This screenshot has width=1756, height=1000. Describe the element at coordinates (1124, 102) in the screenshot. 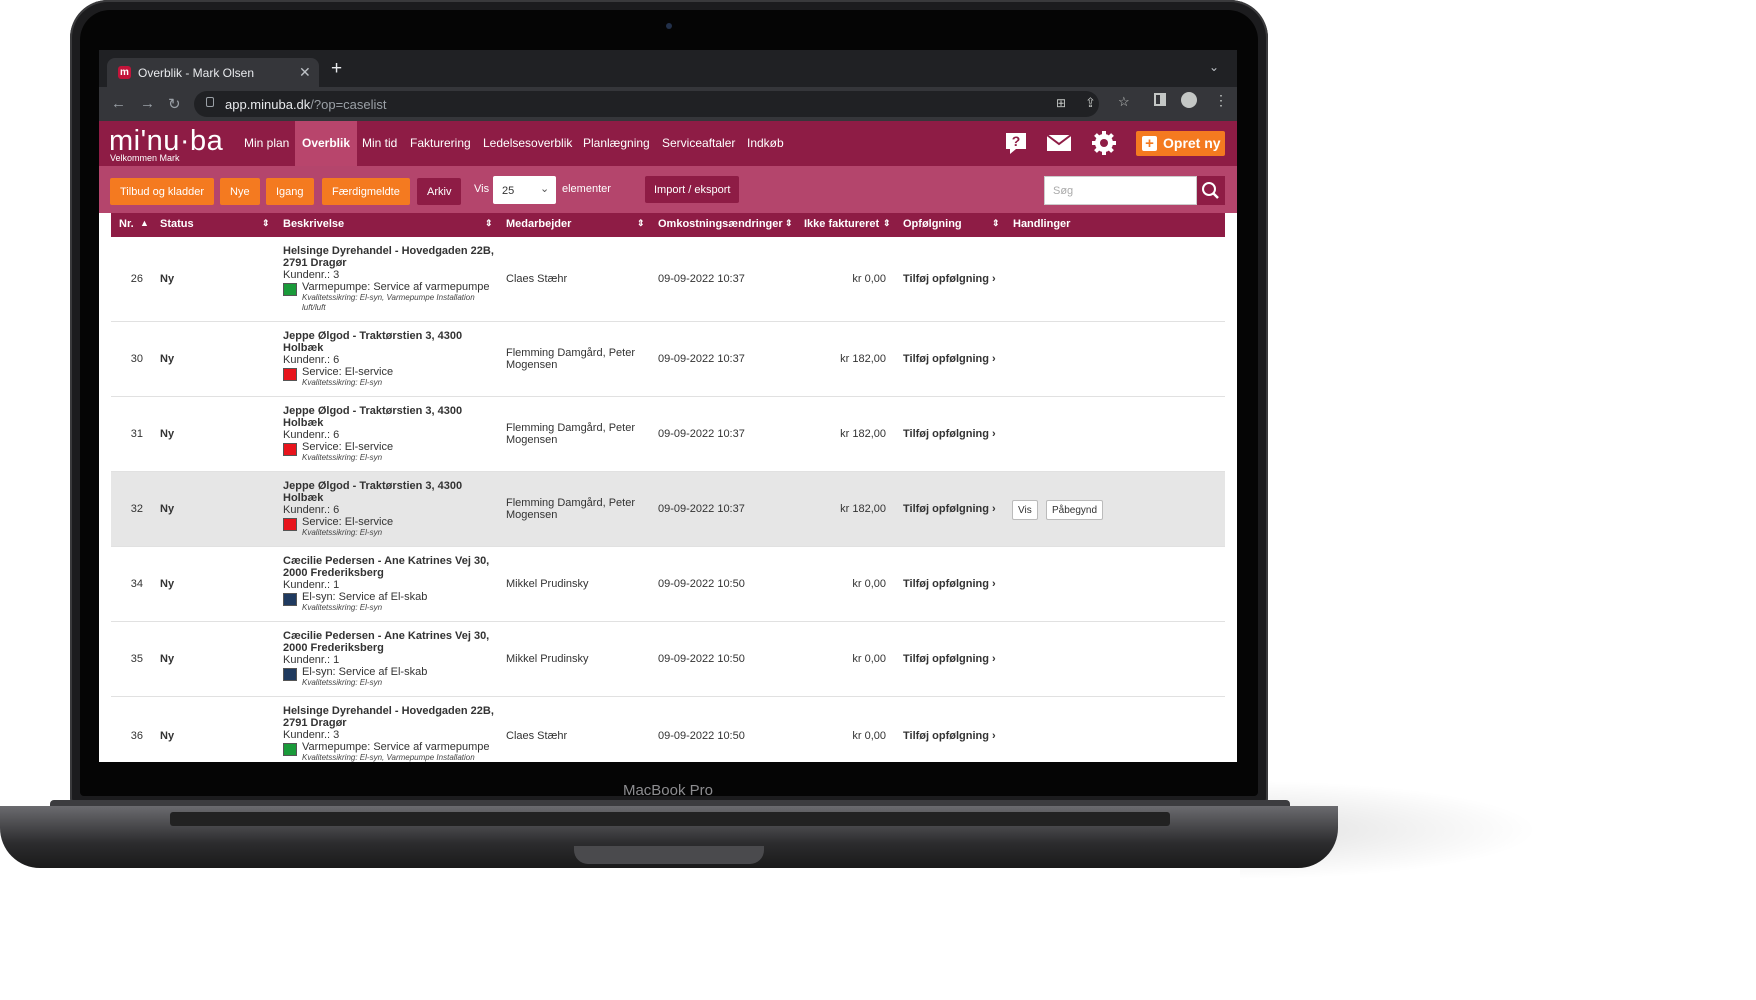

I see `bookmark-star-icon: ☆` at that location.